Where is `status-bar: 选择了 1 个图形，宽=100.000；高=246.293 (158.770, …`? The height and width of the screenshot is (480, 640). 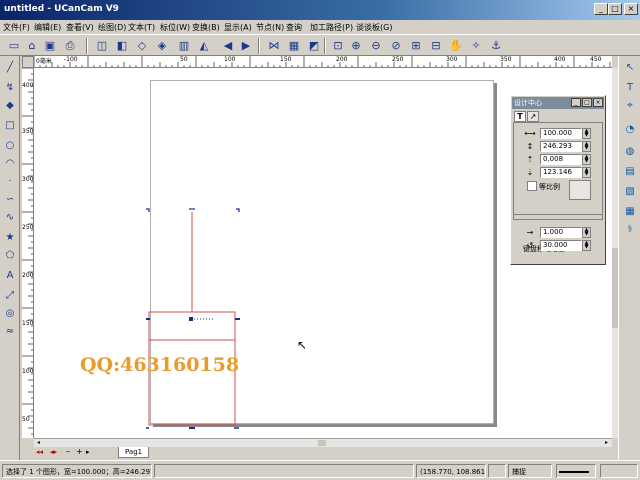
status-bar: 选择了 1 个图形，宽=100.000；高=246.293 (158.770, … is located at coordinates (320, 470).